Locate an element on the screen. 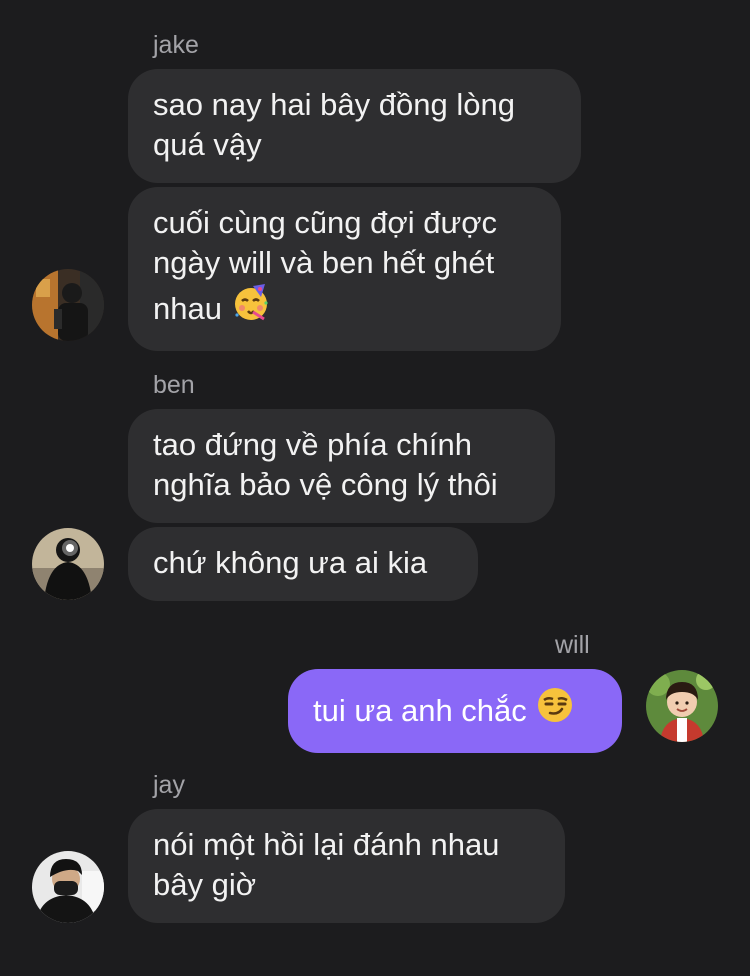 The height and width of the screenshot is (976, 750). sender-name-jay: jay is located at coordinates (169, 785).